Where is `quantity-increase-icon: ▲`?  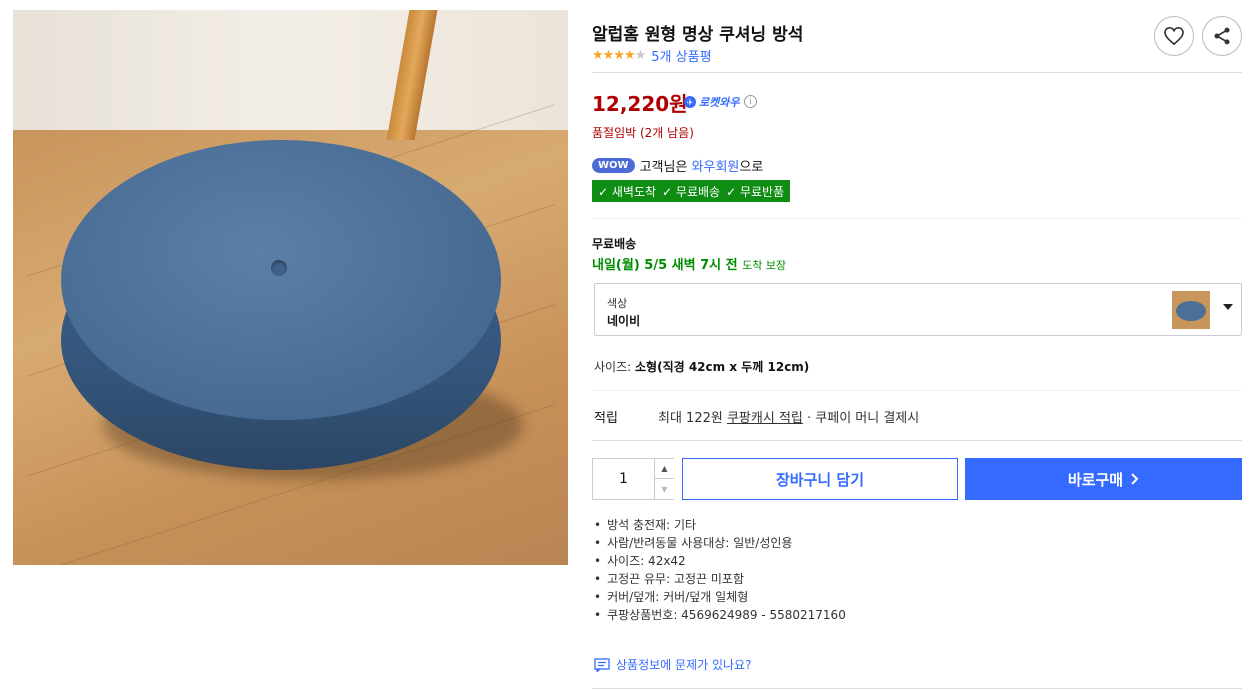
quantity-increase-icon: ▲ is located at coordinates (664, 469).